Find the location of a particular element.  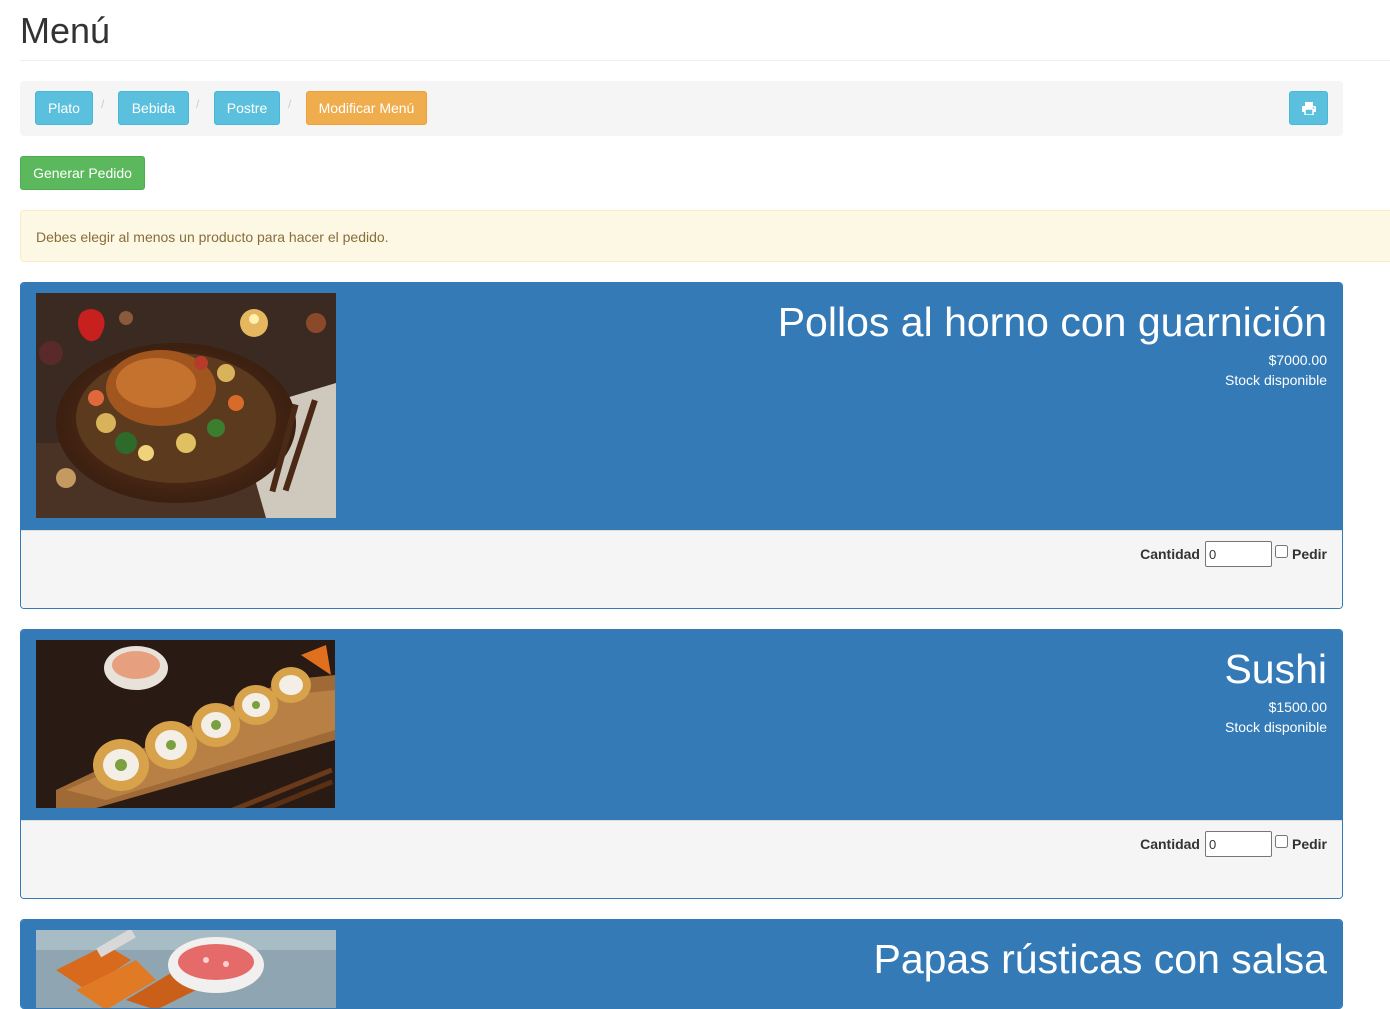

title-divider is located at coordinates (705, 60).